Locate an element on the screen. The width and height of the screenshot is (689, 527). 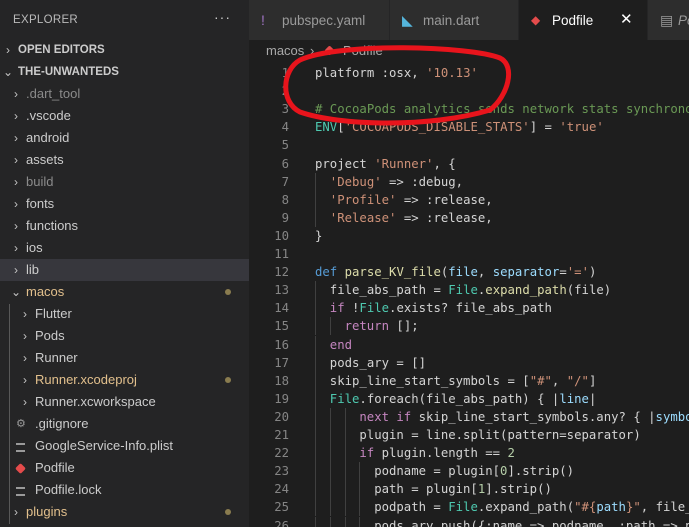
tree-item-googleservice-info-plist: GoogleService-Info.plist is located at coordinates (124, 446).